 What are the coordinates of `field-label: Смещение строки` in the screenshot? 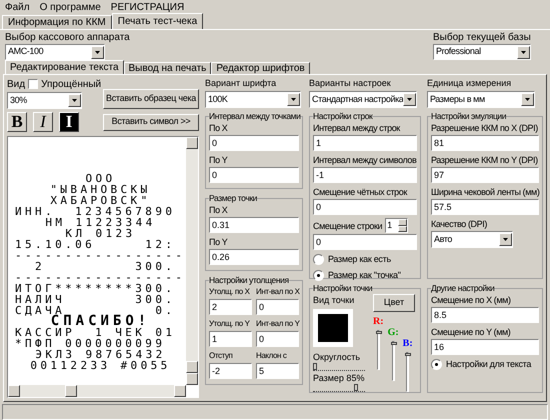 It's located at (347, 226).